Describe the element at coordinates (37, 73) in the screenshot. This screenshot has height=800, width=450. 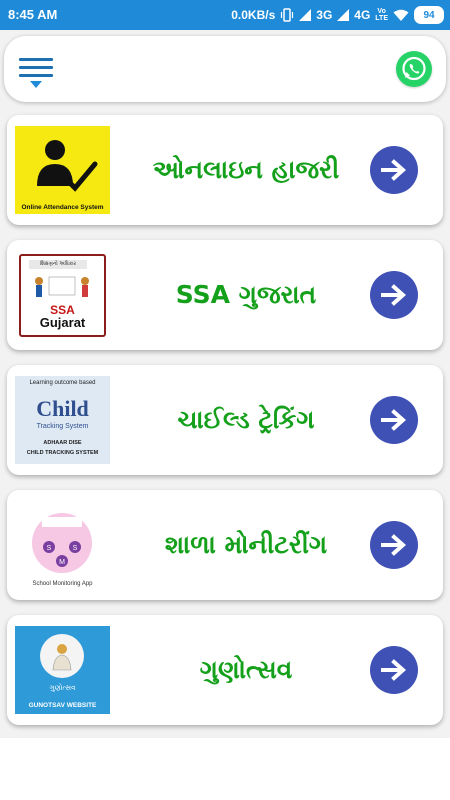
I see `hamburger-menu-icon` at that location.